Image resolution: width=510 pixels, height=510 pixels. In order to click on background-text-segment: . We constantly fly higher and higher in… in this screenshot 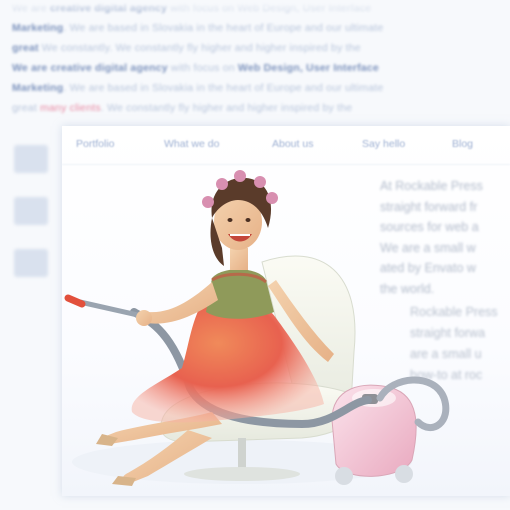, I will do `click(226, 108)`.